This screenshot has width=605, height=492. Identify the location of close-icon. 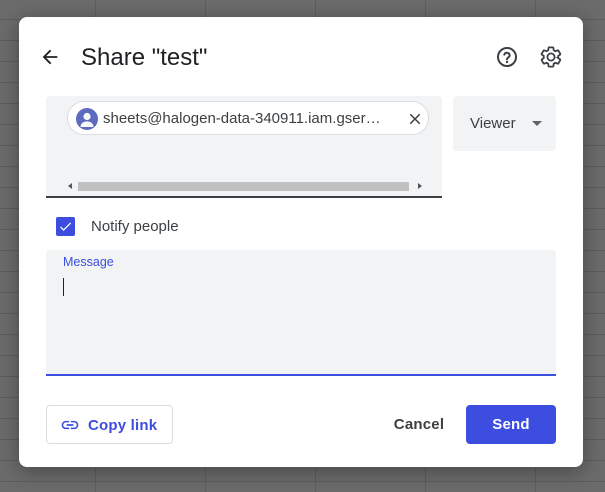
(415, 119).